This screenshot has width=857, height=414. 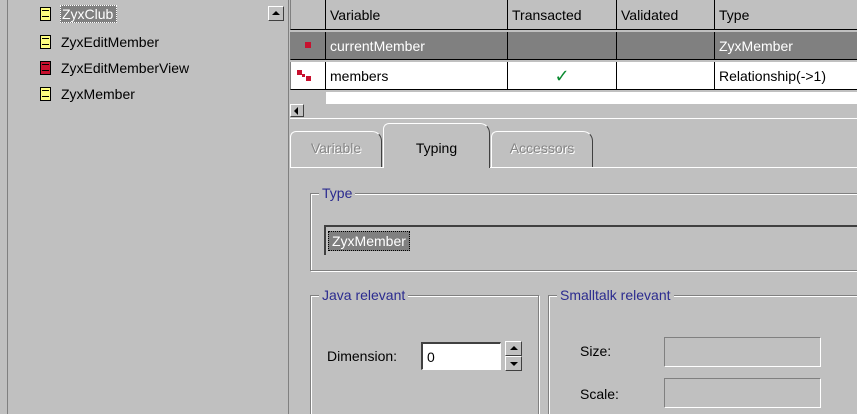 I want to click on class-list-item: ZyxMember, so click(x=160, y=94).